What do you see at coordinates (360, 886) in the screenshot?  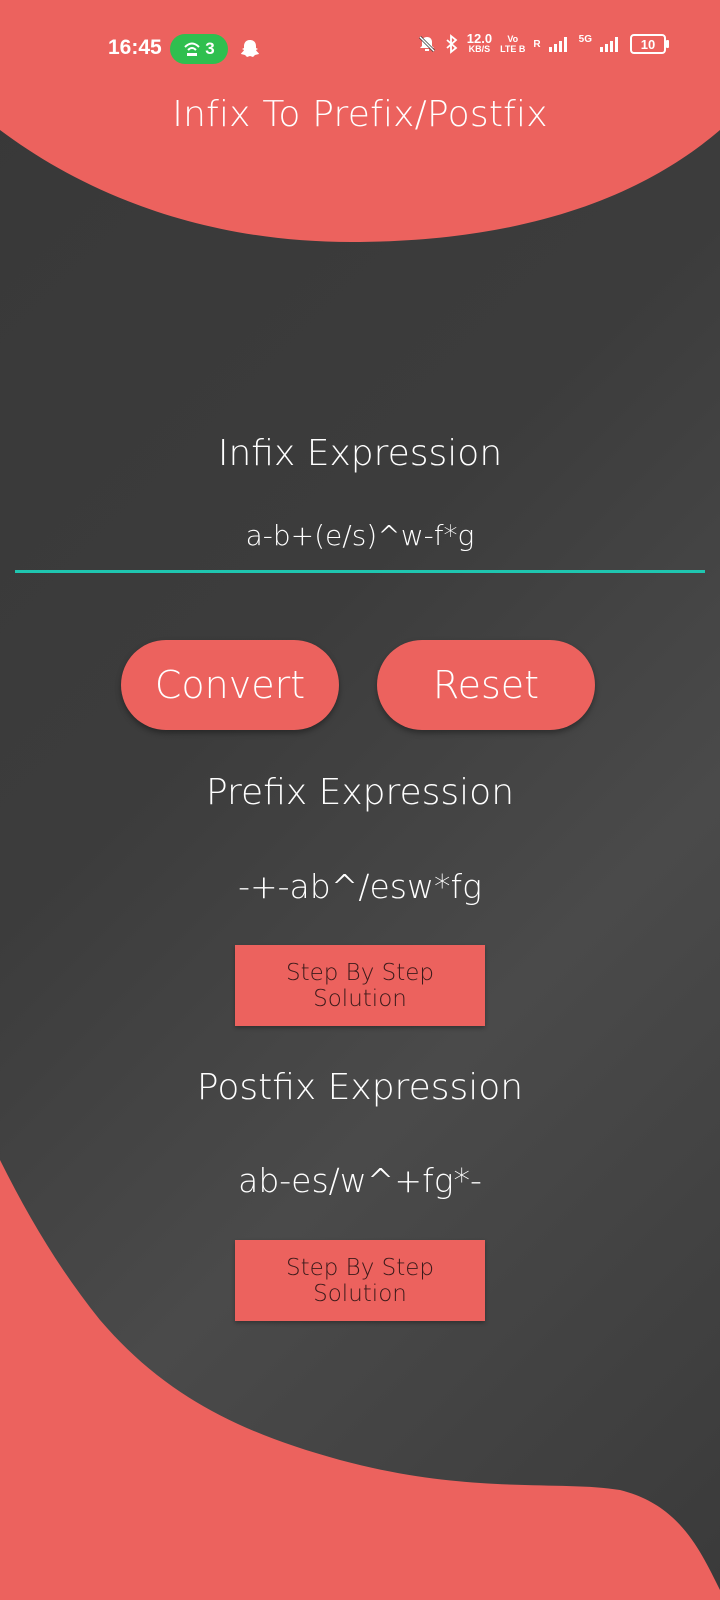 I see `prefix-result: -+-ab^/esw*fg` at bounding box center [360, 886].